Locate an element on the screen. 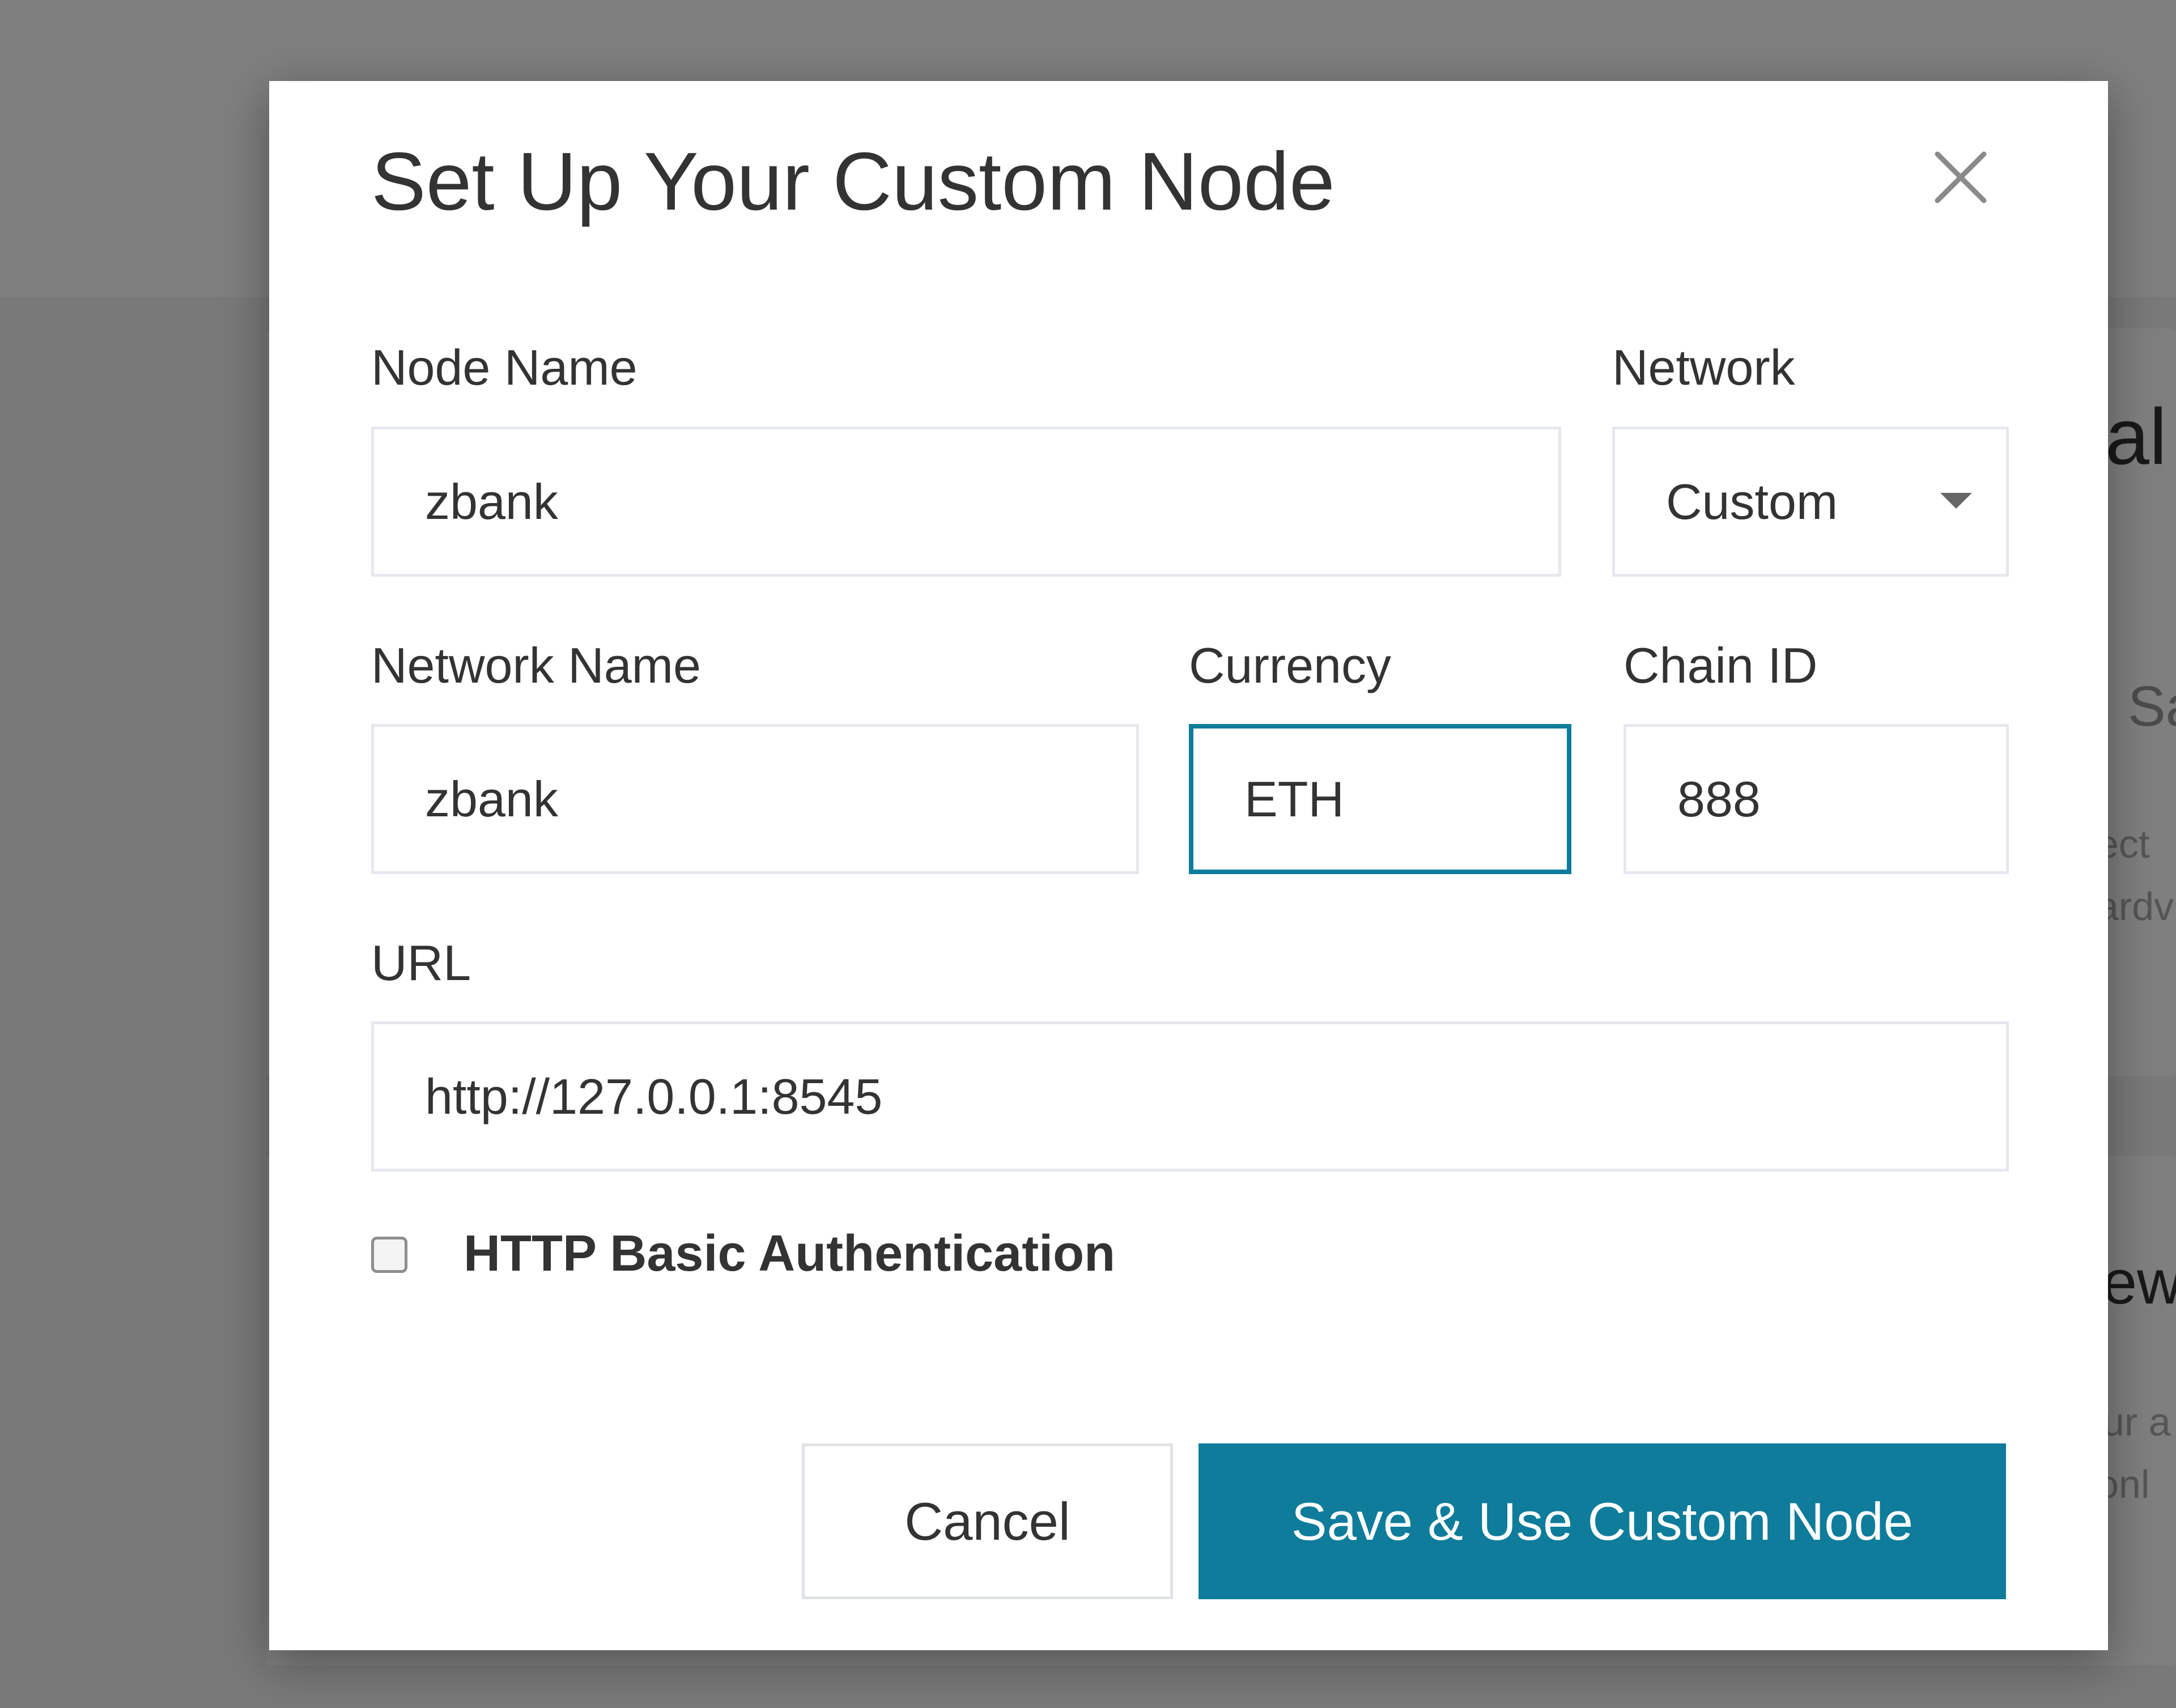 This screenshot has width=2176, height=1708. network-label: Network is located at coordinates (1703, 367).